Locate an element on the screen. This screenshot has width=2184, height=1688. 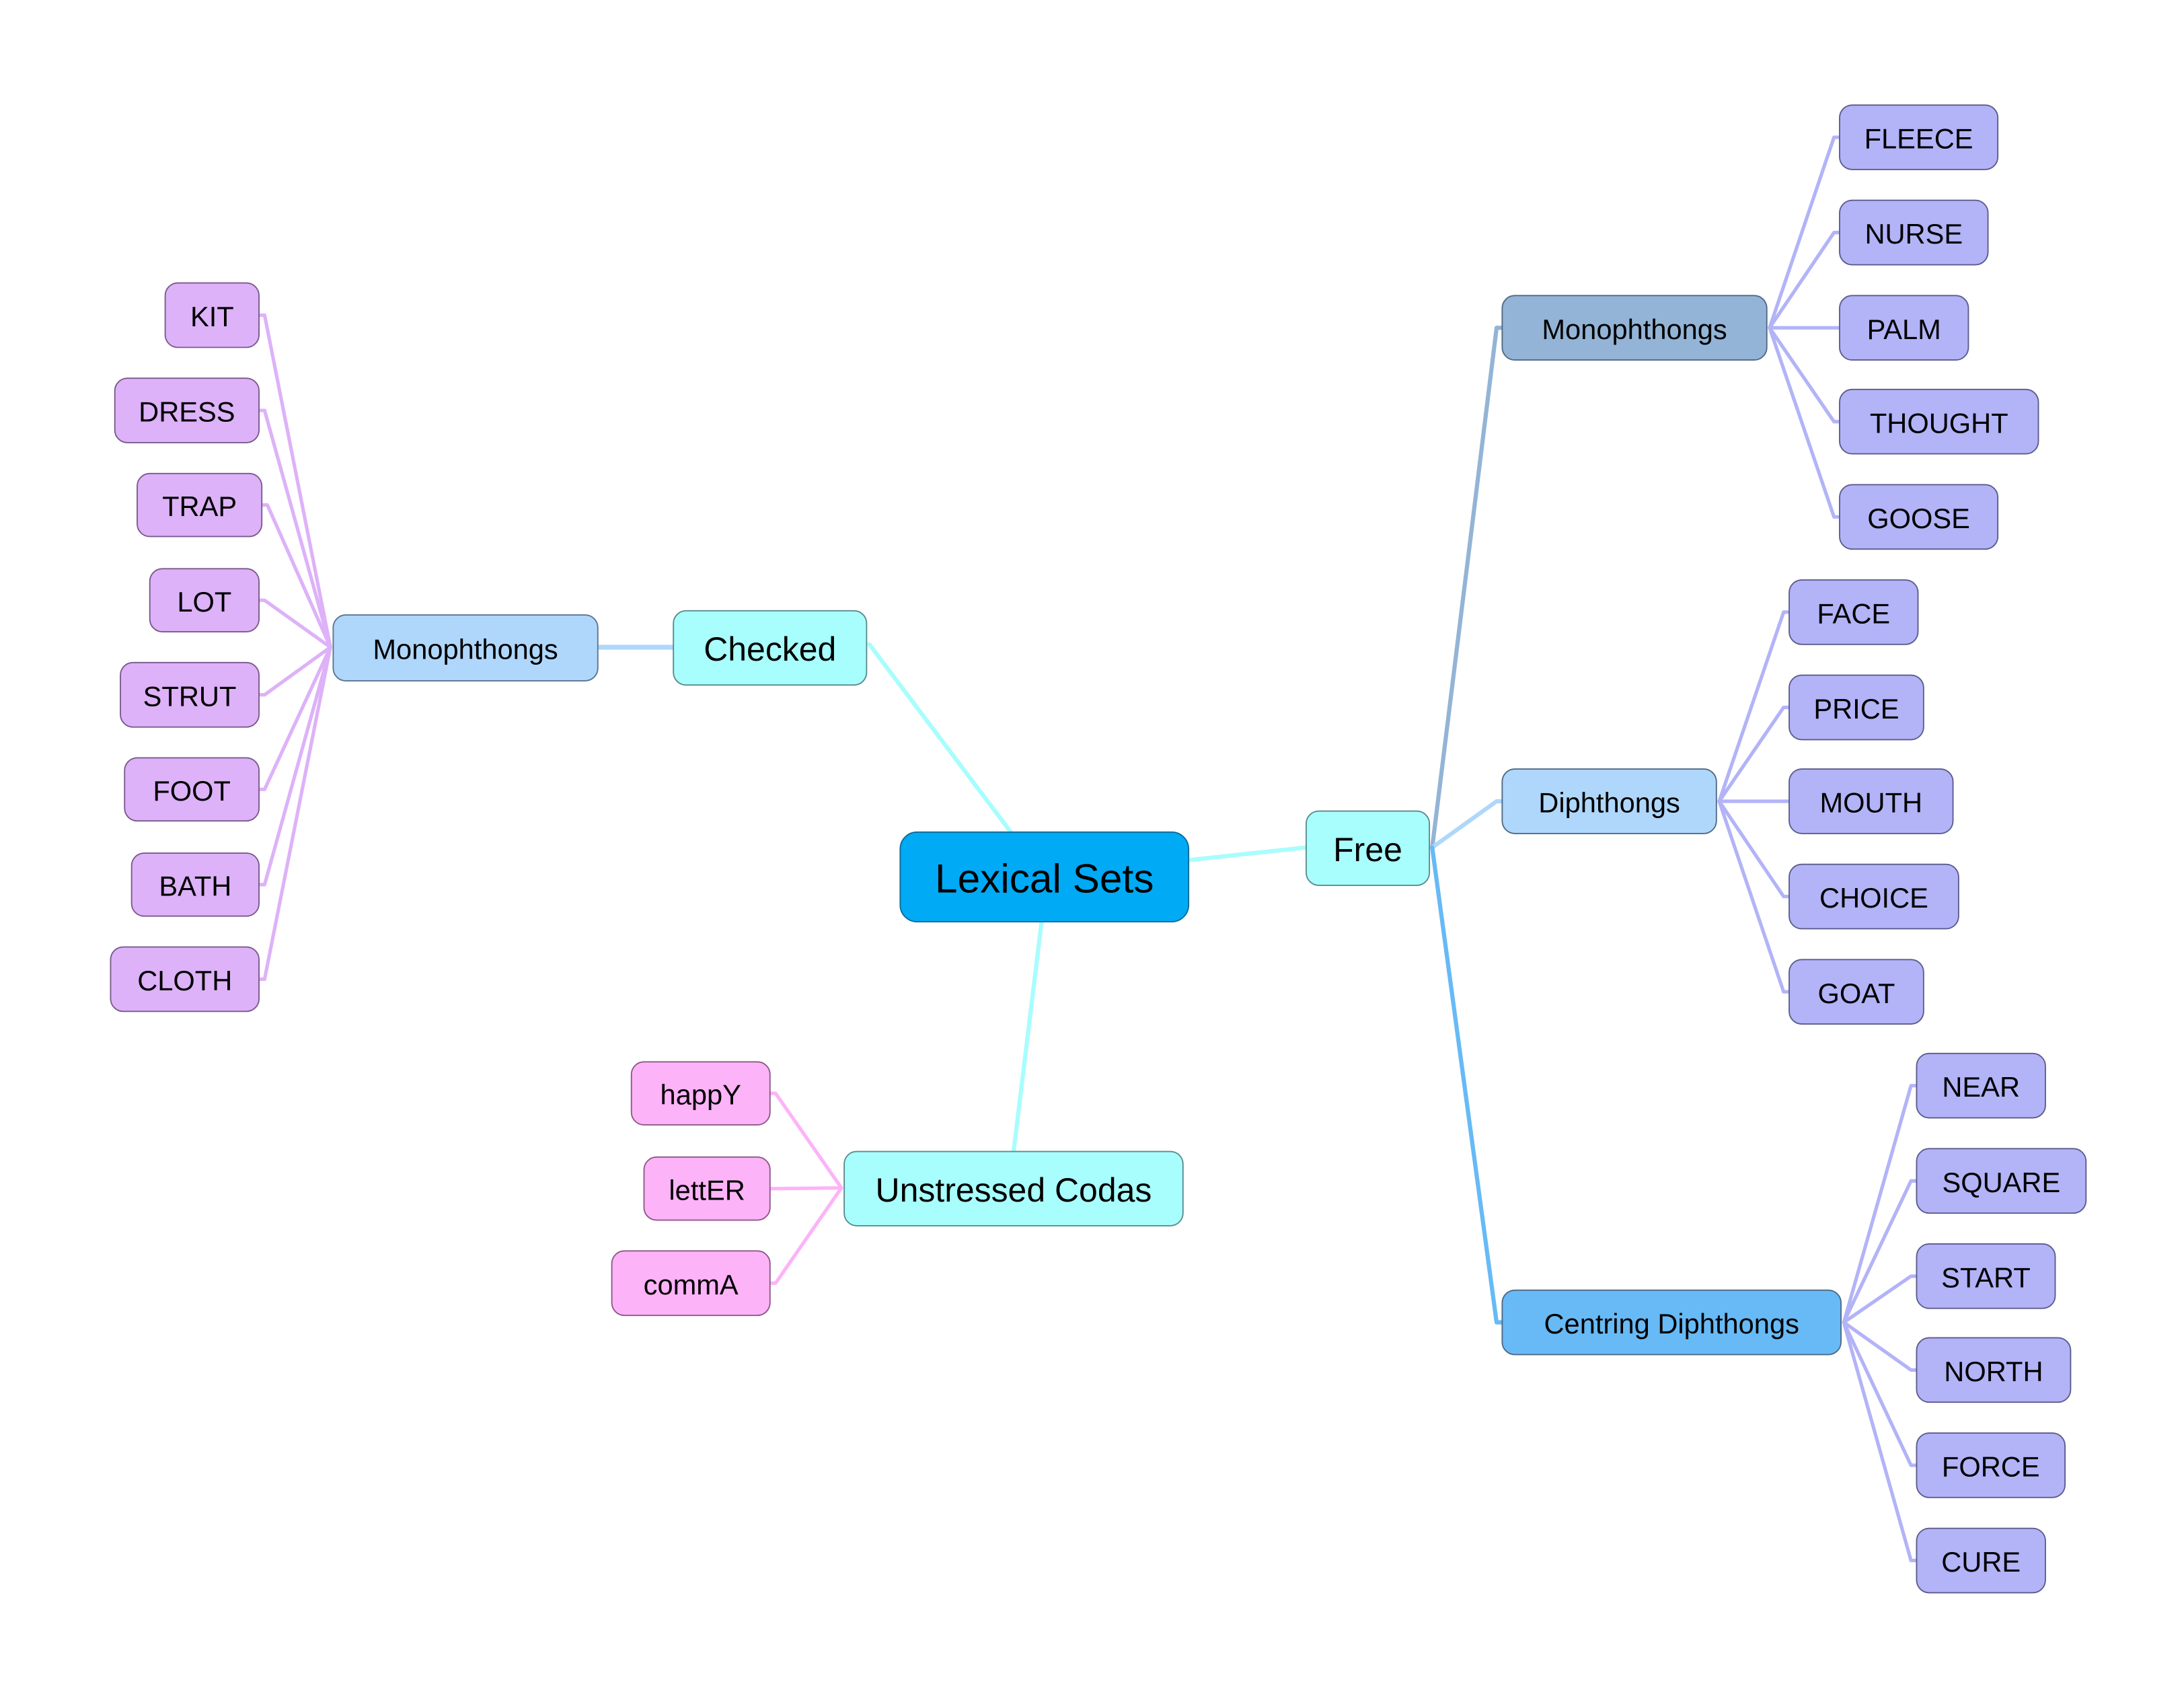
lexical-set-fleece: FLEECE is located at coordinates (1919, 137).